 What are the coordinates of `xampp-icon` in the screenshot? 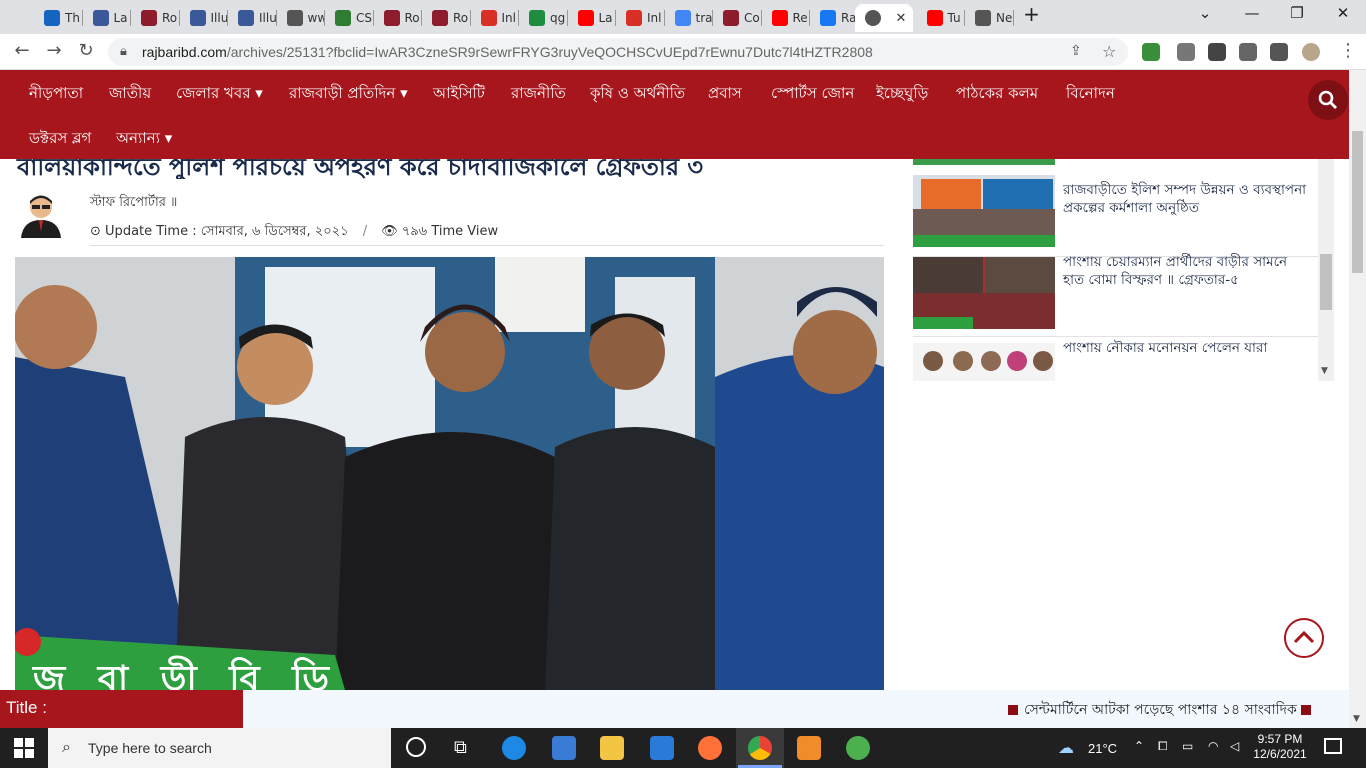 It's located at (809, 748).